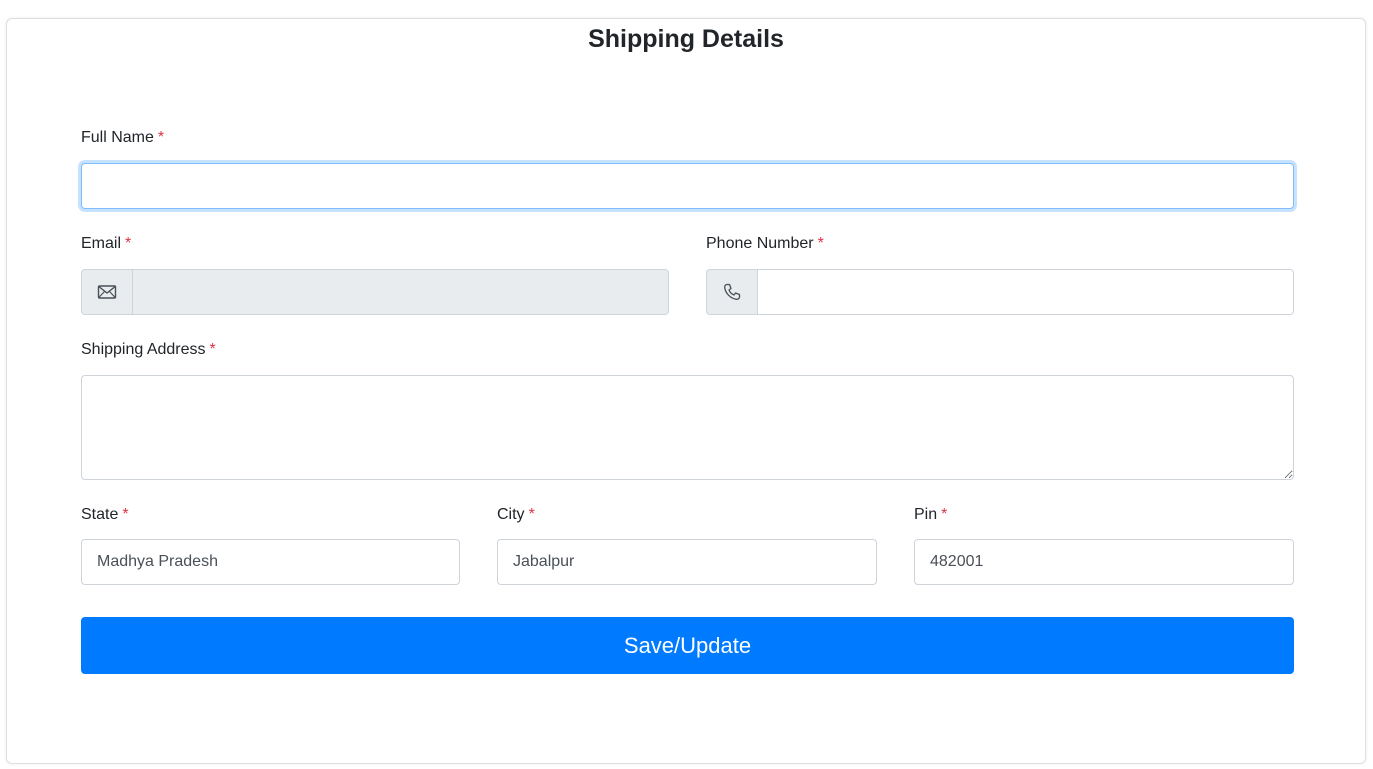 Image resolution: width=1373 pixels, height=769 pixels. I want to click on state-label: State *, so click(105, 515).